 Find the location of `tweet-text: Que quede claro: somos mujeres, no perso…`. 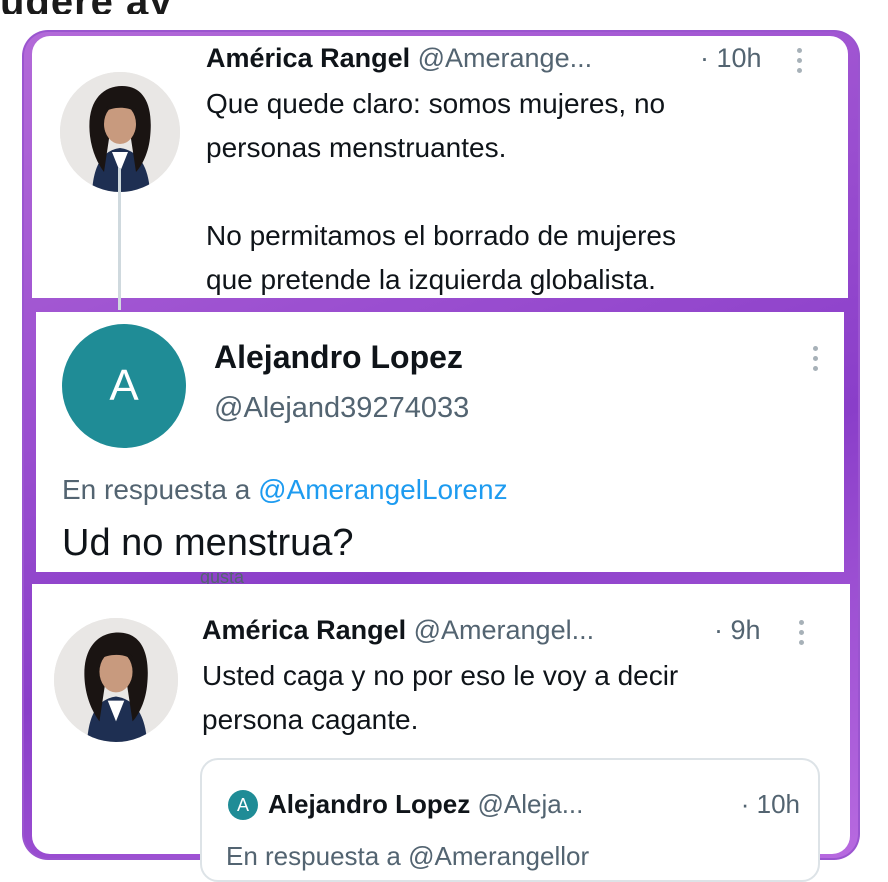

tweet-text: Que quede claro: somos mujeres, no perso… is located at coordinates (441, 191).